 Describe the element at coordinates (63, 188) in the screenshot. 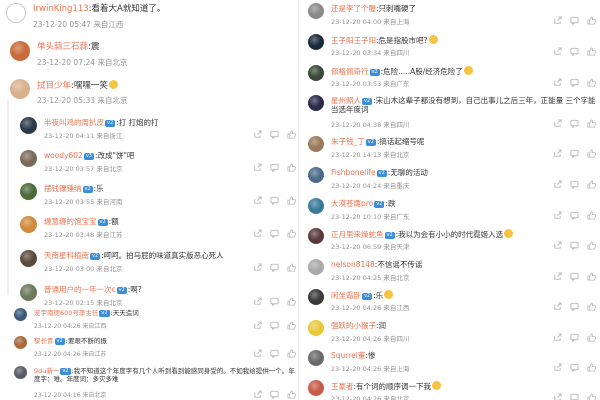

I see `commenter-name: 摆钱镶锤纳` at that location.